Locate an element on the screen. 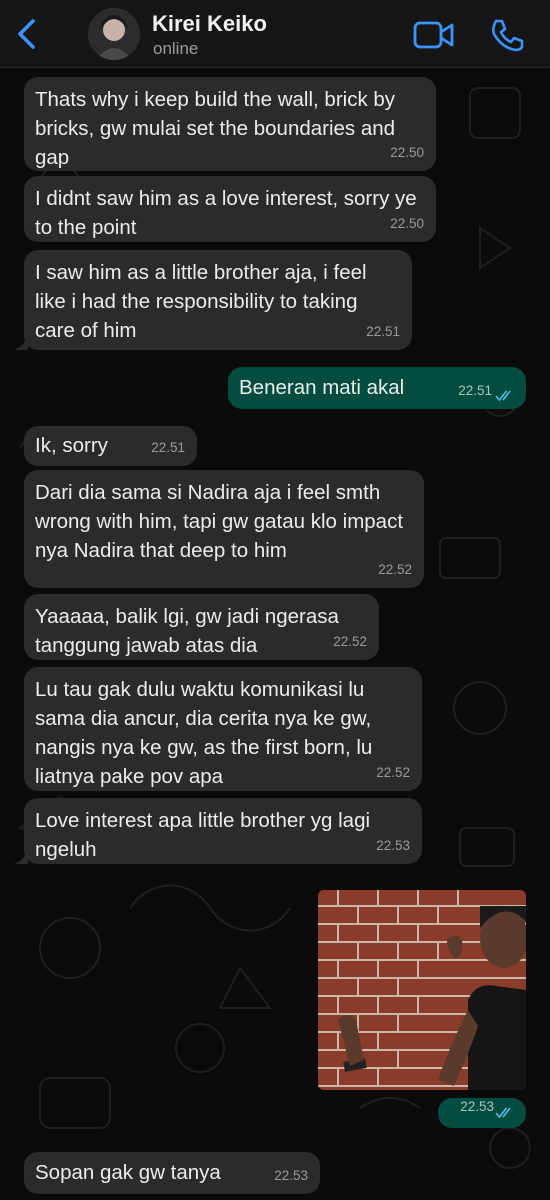  phone-icon is located at coordinates (508, 35).